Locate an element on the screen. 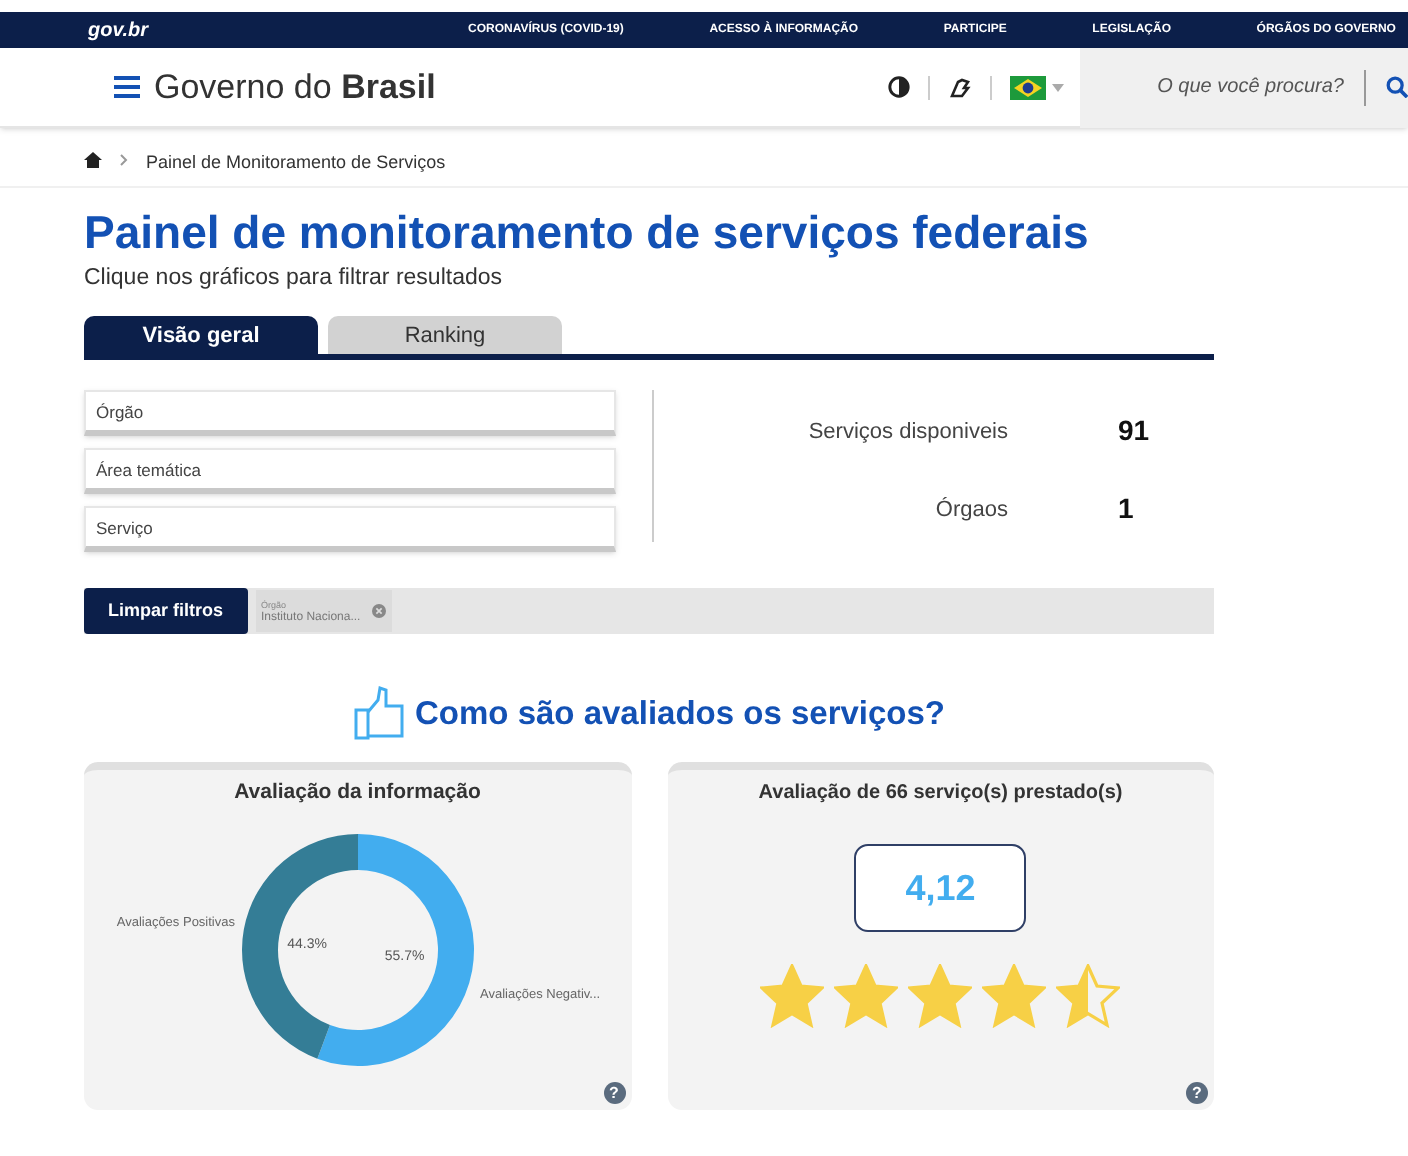 The image size is (1408, 1156). chevron-icon is located at coordinates (124, 159).